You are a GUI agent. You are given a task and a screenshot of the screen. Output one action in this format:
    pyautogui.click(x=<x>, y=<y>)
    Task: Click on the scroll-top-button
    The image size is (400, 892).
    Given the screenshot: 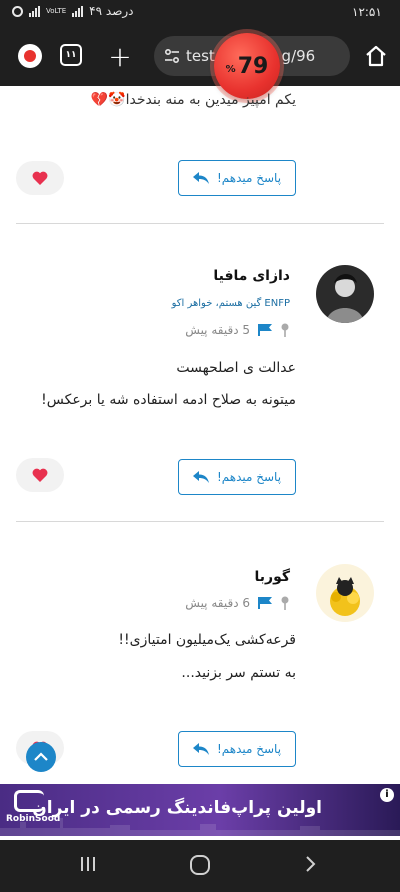 What is the action you would take?
    pyautogui.click(x=41, y=757)
    